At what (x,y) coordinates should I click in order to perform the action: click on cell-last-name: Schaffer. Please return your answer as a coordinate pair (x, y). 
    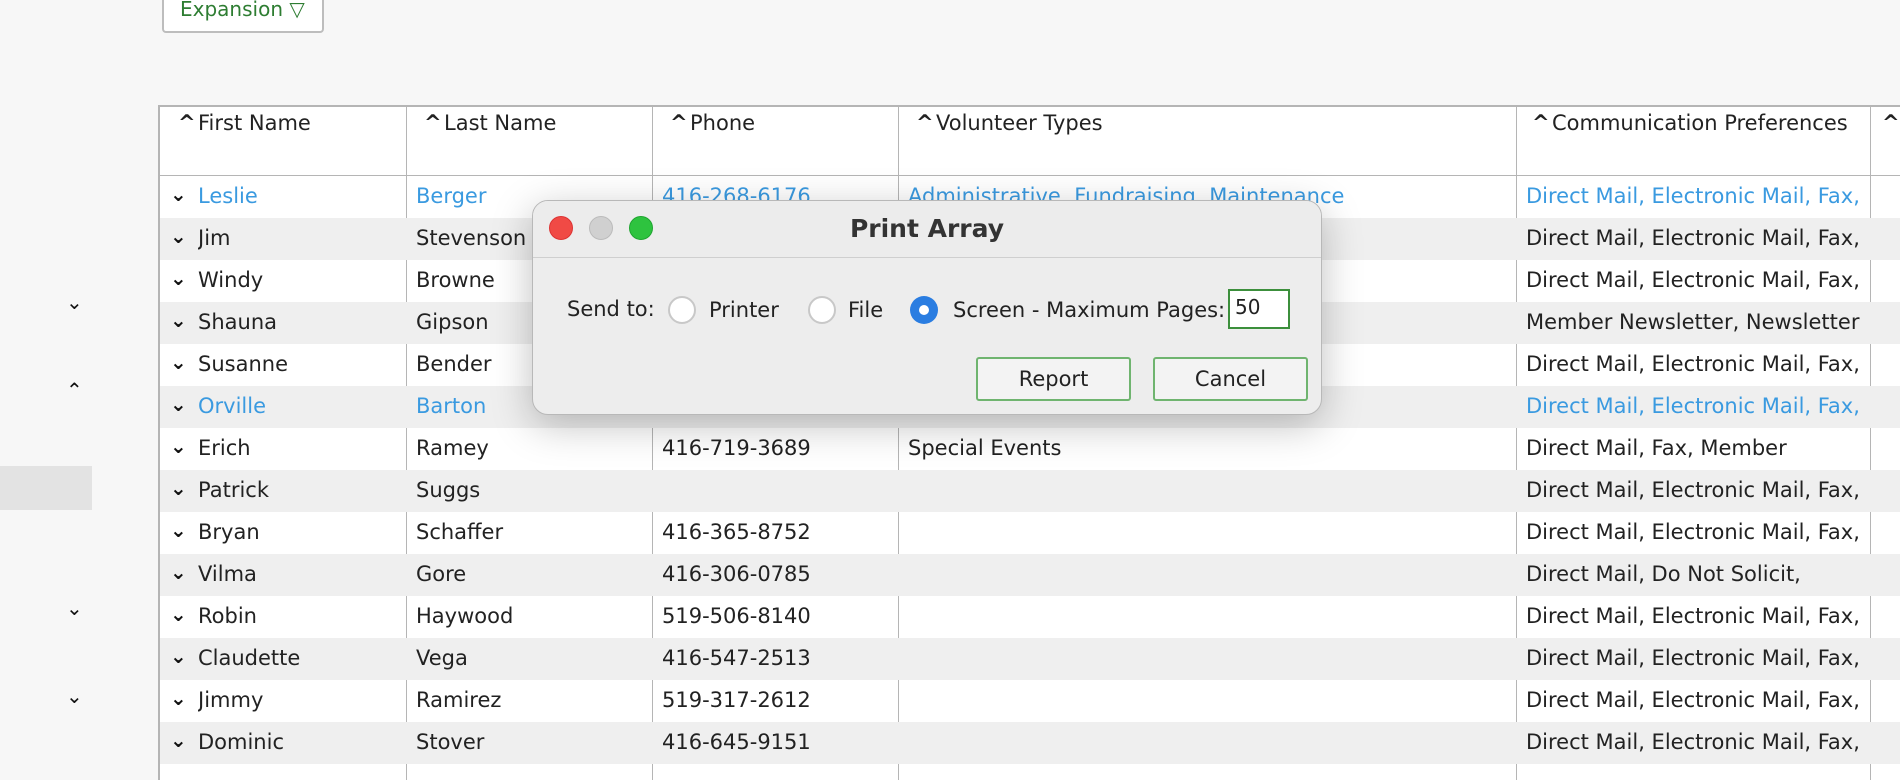
    Looking at the image, I should click on (460, 532).